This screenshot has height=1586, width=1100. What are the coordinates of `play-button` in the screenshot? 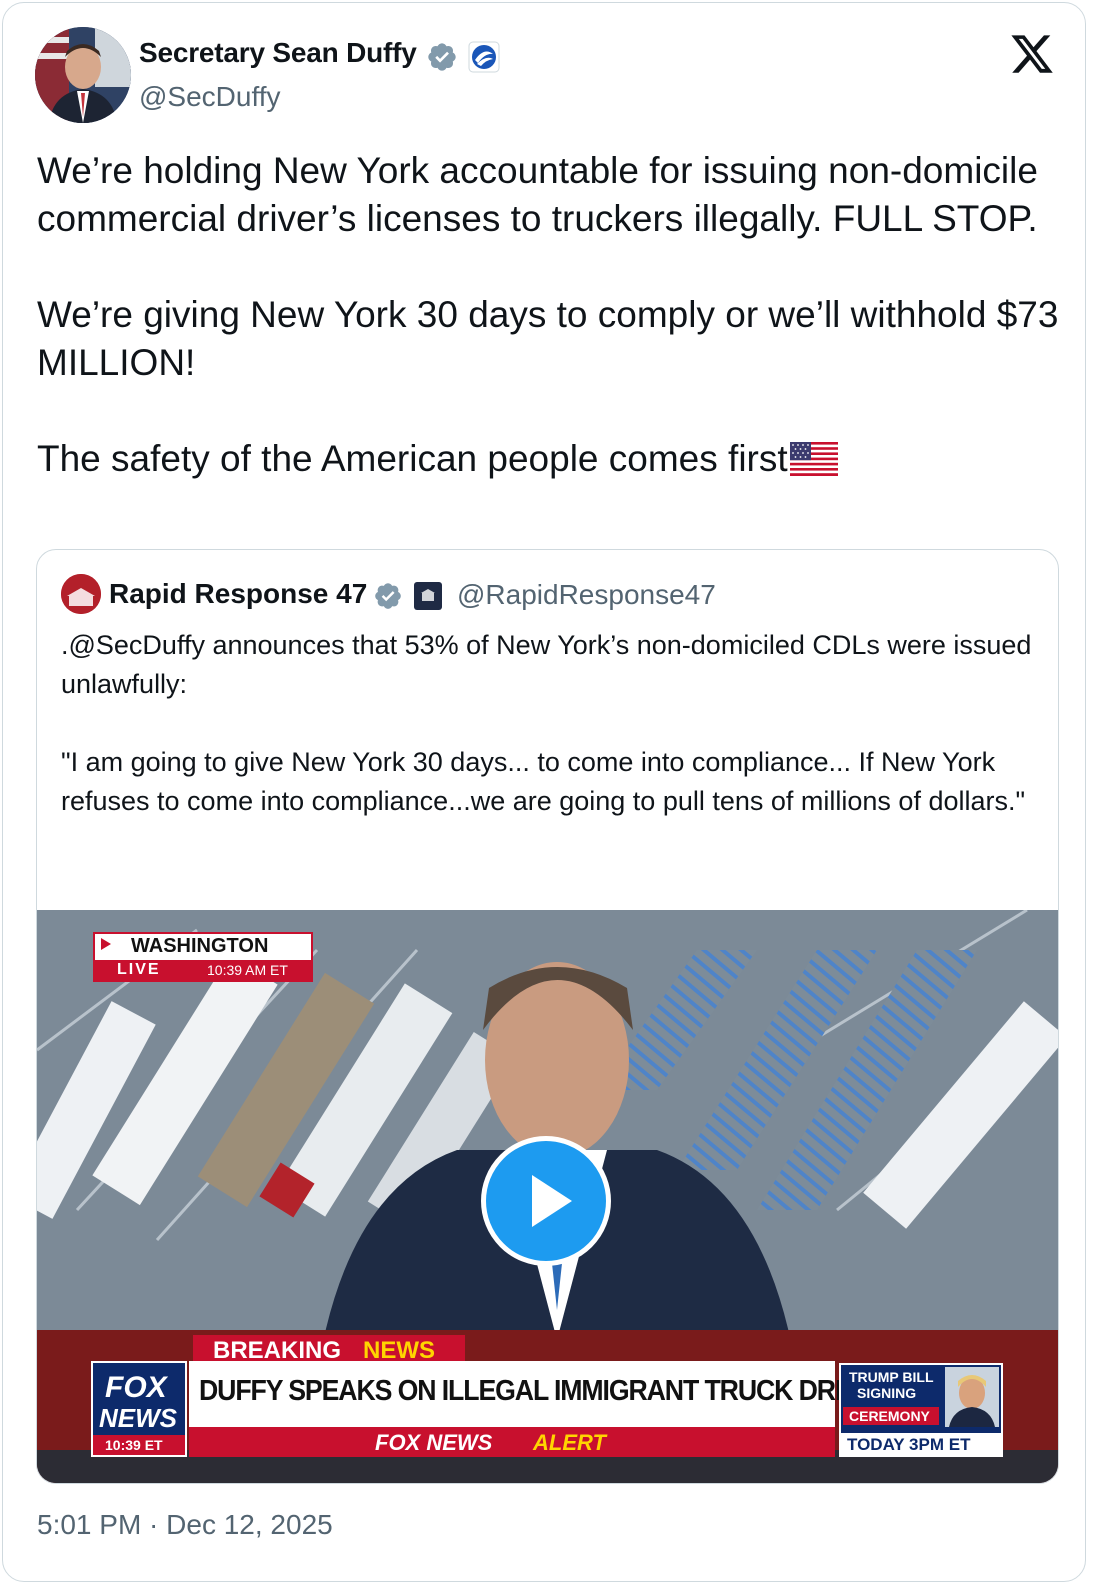 It's located at (546, 1201).